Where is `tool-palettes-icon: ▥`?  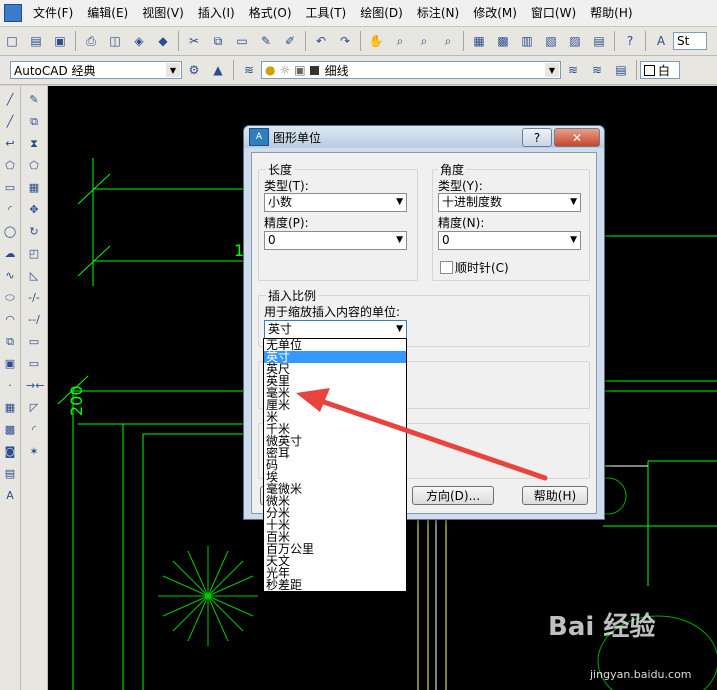
tool-palettes-icon: ▥ is located at coordinates (527, 41).